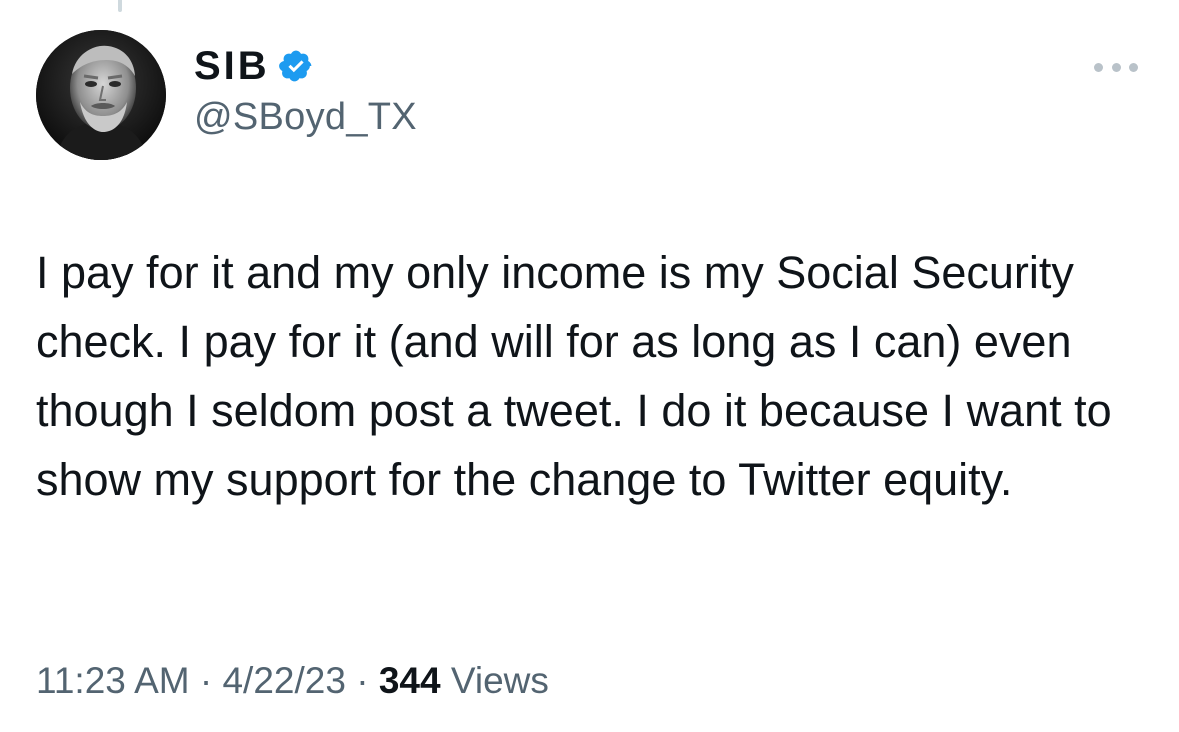 Image resolution: width=1179 pixels, height=732 pixels. Describe the element at coordinates (232, 66) in the screenshot. I see `author-display-name: SIB` at that location.